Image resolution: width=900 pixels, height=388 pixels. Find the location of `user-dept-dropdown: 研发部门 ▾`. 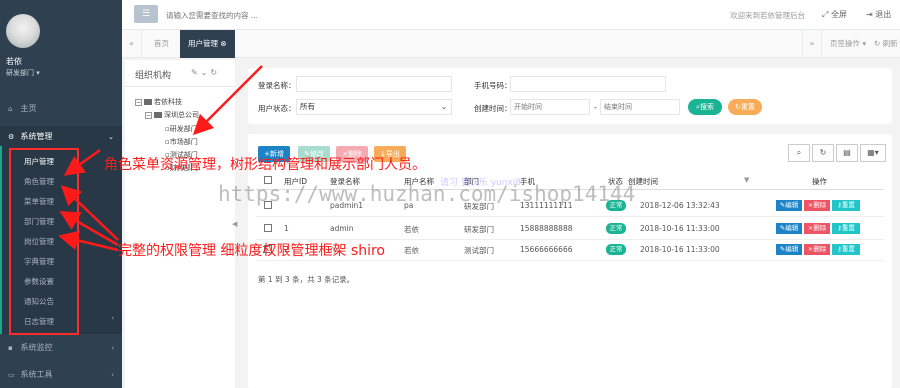

user-dept-dropdown: 研发部门 ▾ is located at coordinates (23, 73).